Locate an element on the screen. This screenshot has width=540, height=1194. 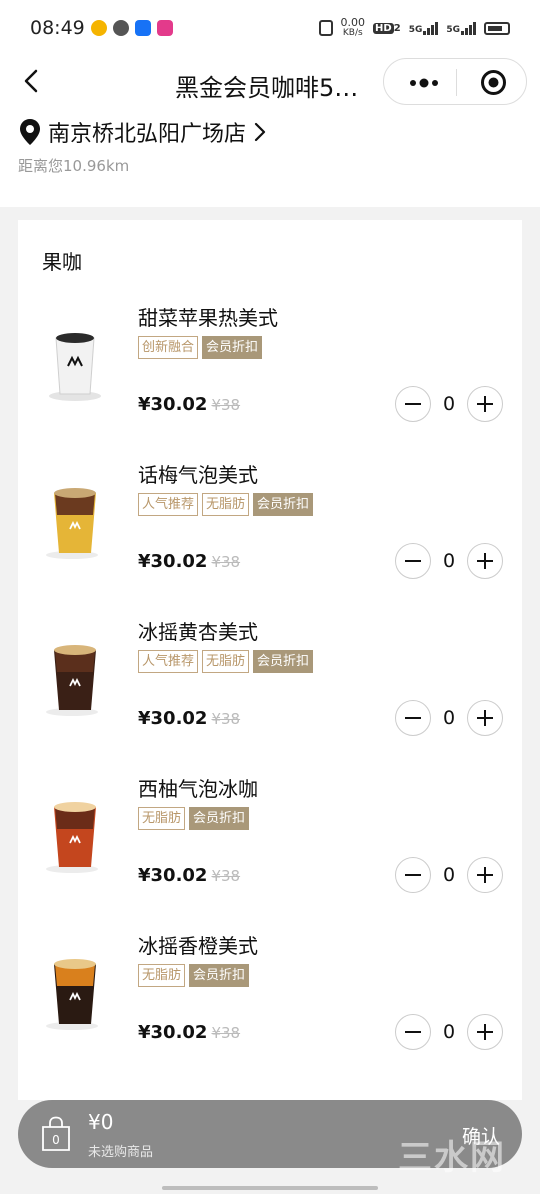
chevron-right-icon is located at coordinates (260, 132).